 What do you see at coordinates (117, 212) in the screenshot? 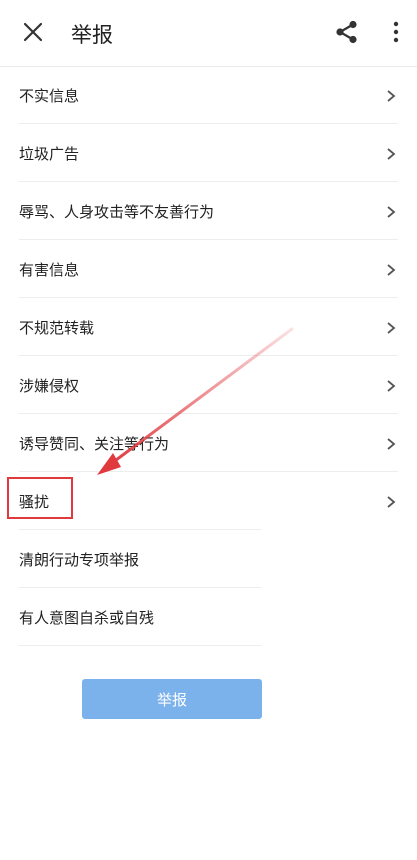
I see `reason-label: 辱骂、人身攻击等不友善行为` at bounding box center [117, 212].